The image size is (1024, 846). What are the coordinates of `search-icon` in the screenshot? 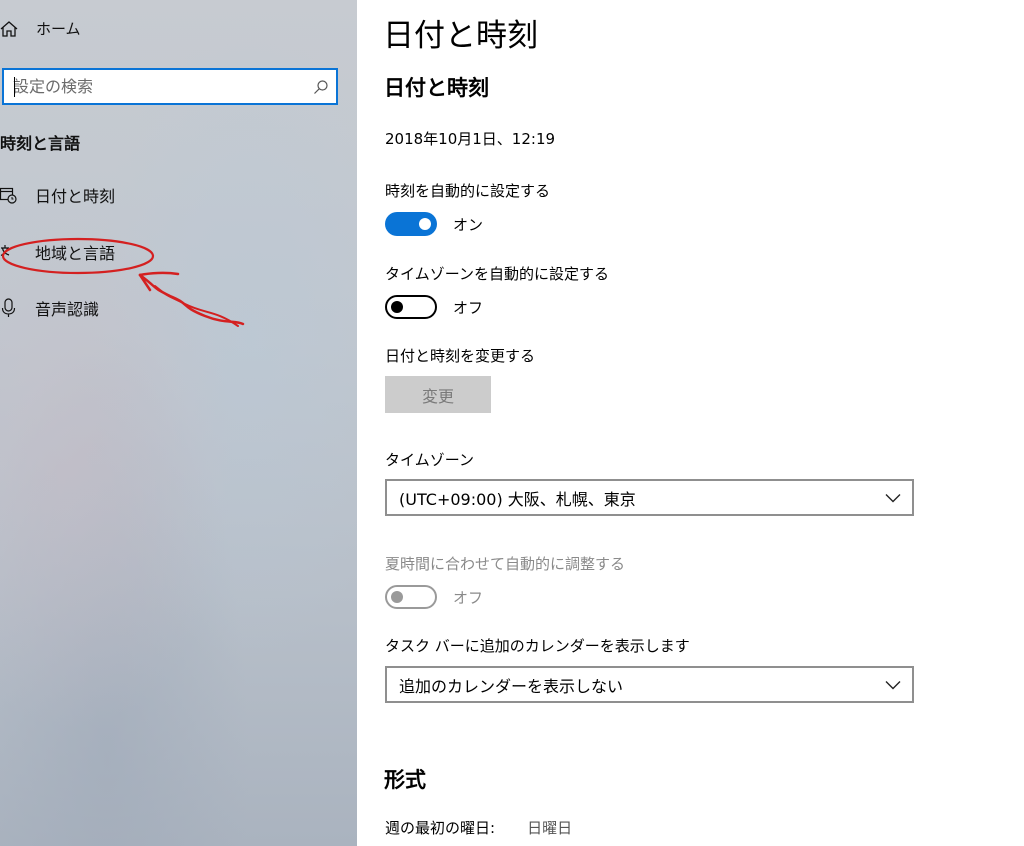 It's located at (321, 87).